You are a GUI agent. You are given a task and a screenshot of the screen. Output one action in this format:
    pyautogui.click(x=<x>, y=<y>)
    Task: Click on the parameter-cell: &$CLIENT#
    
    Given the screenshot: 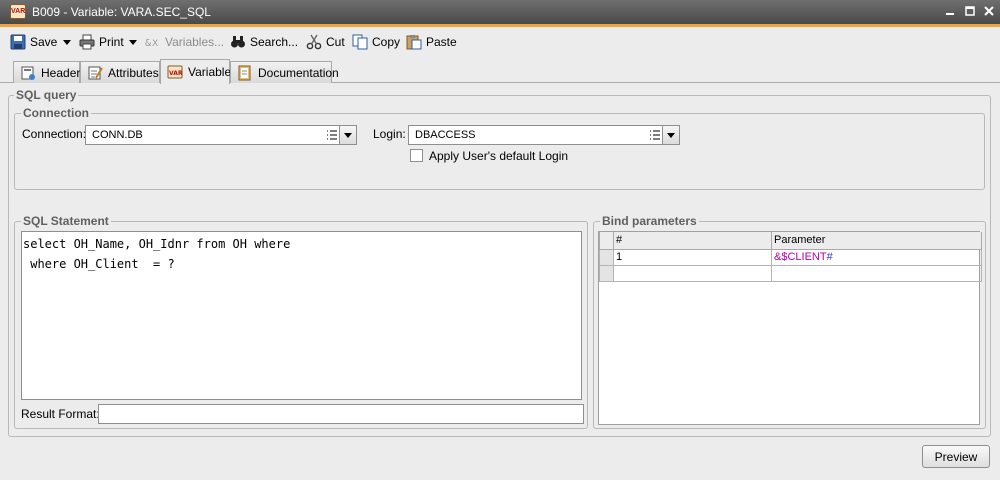 What is the action you would take?
    pyautogui.click(x=876, y=257)
    